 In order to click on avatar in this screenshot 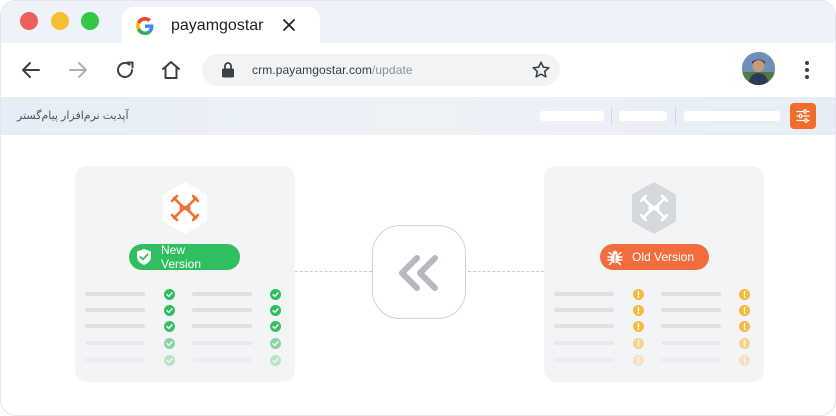, I will do `click(758, 68)`.